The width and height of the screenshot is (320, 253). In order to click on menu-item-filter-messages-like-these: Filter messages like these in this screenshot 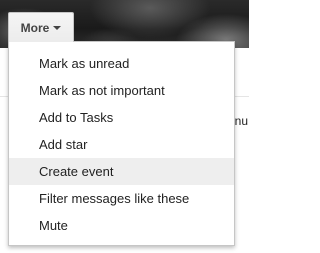, I will do `click(121, 198)`.